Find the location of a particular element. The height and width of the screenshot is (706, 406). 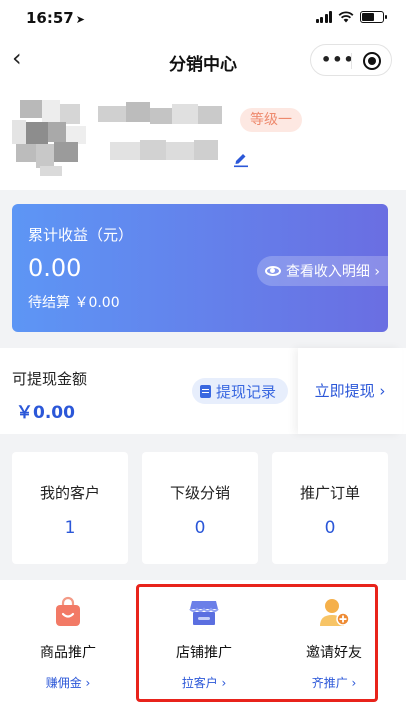

income-label: 累计收益（元） is located at coordinates (81, 235).